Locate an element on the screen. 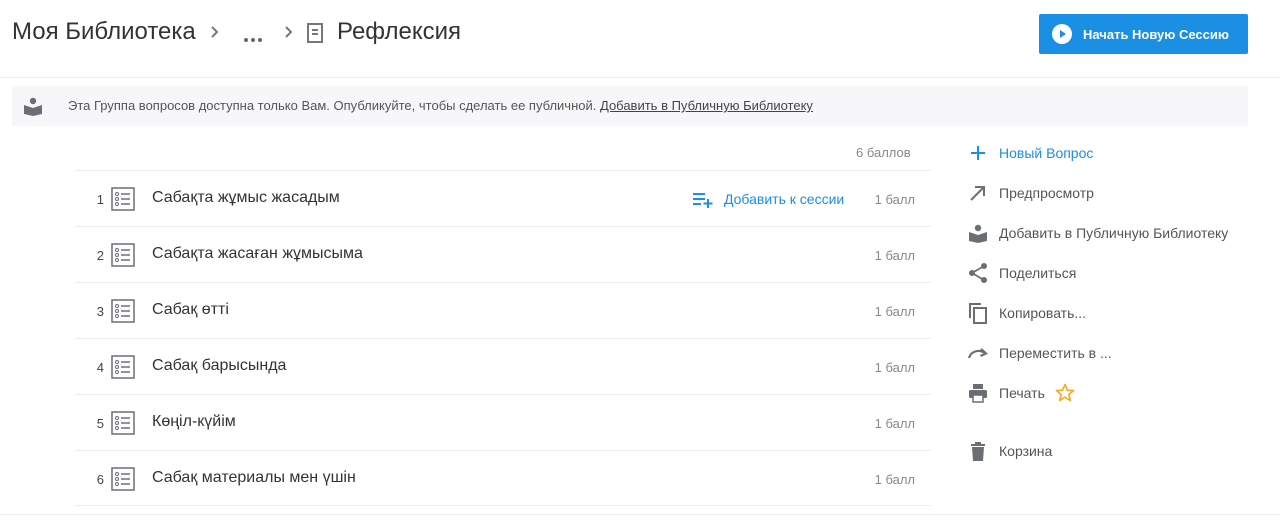 The width and height of the screenshot is (1280, 527). more-horizontal-icon is located at coordinates (253, 36).